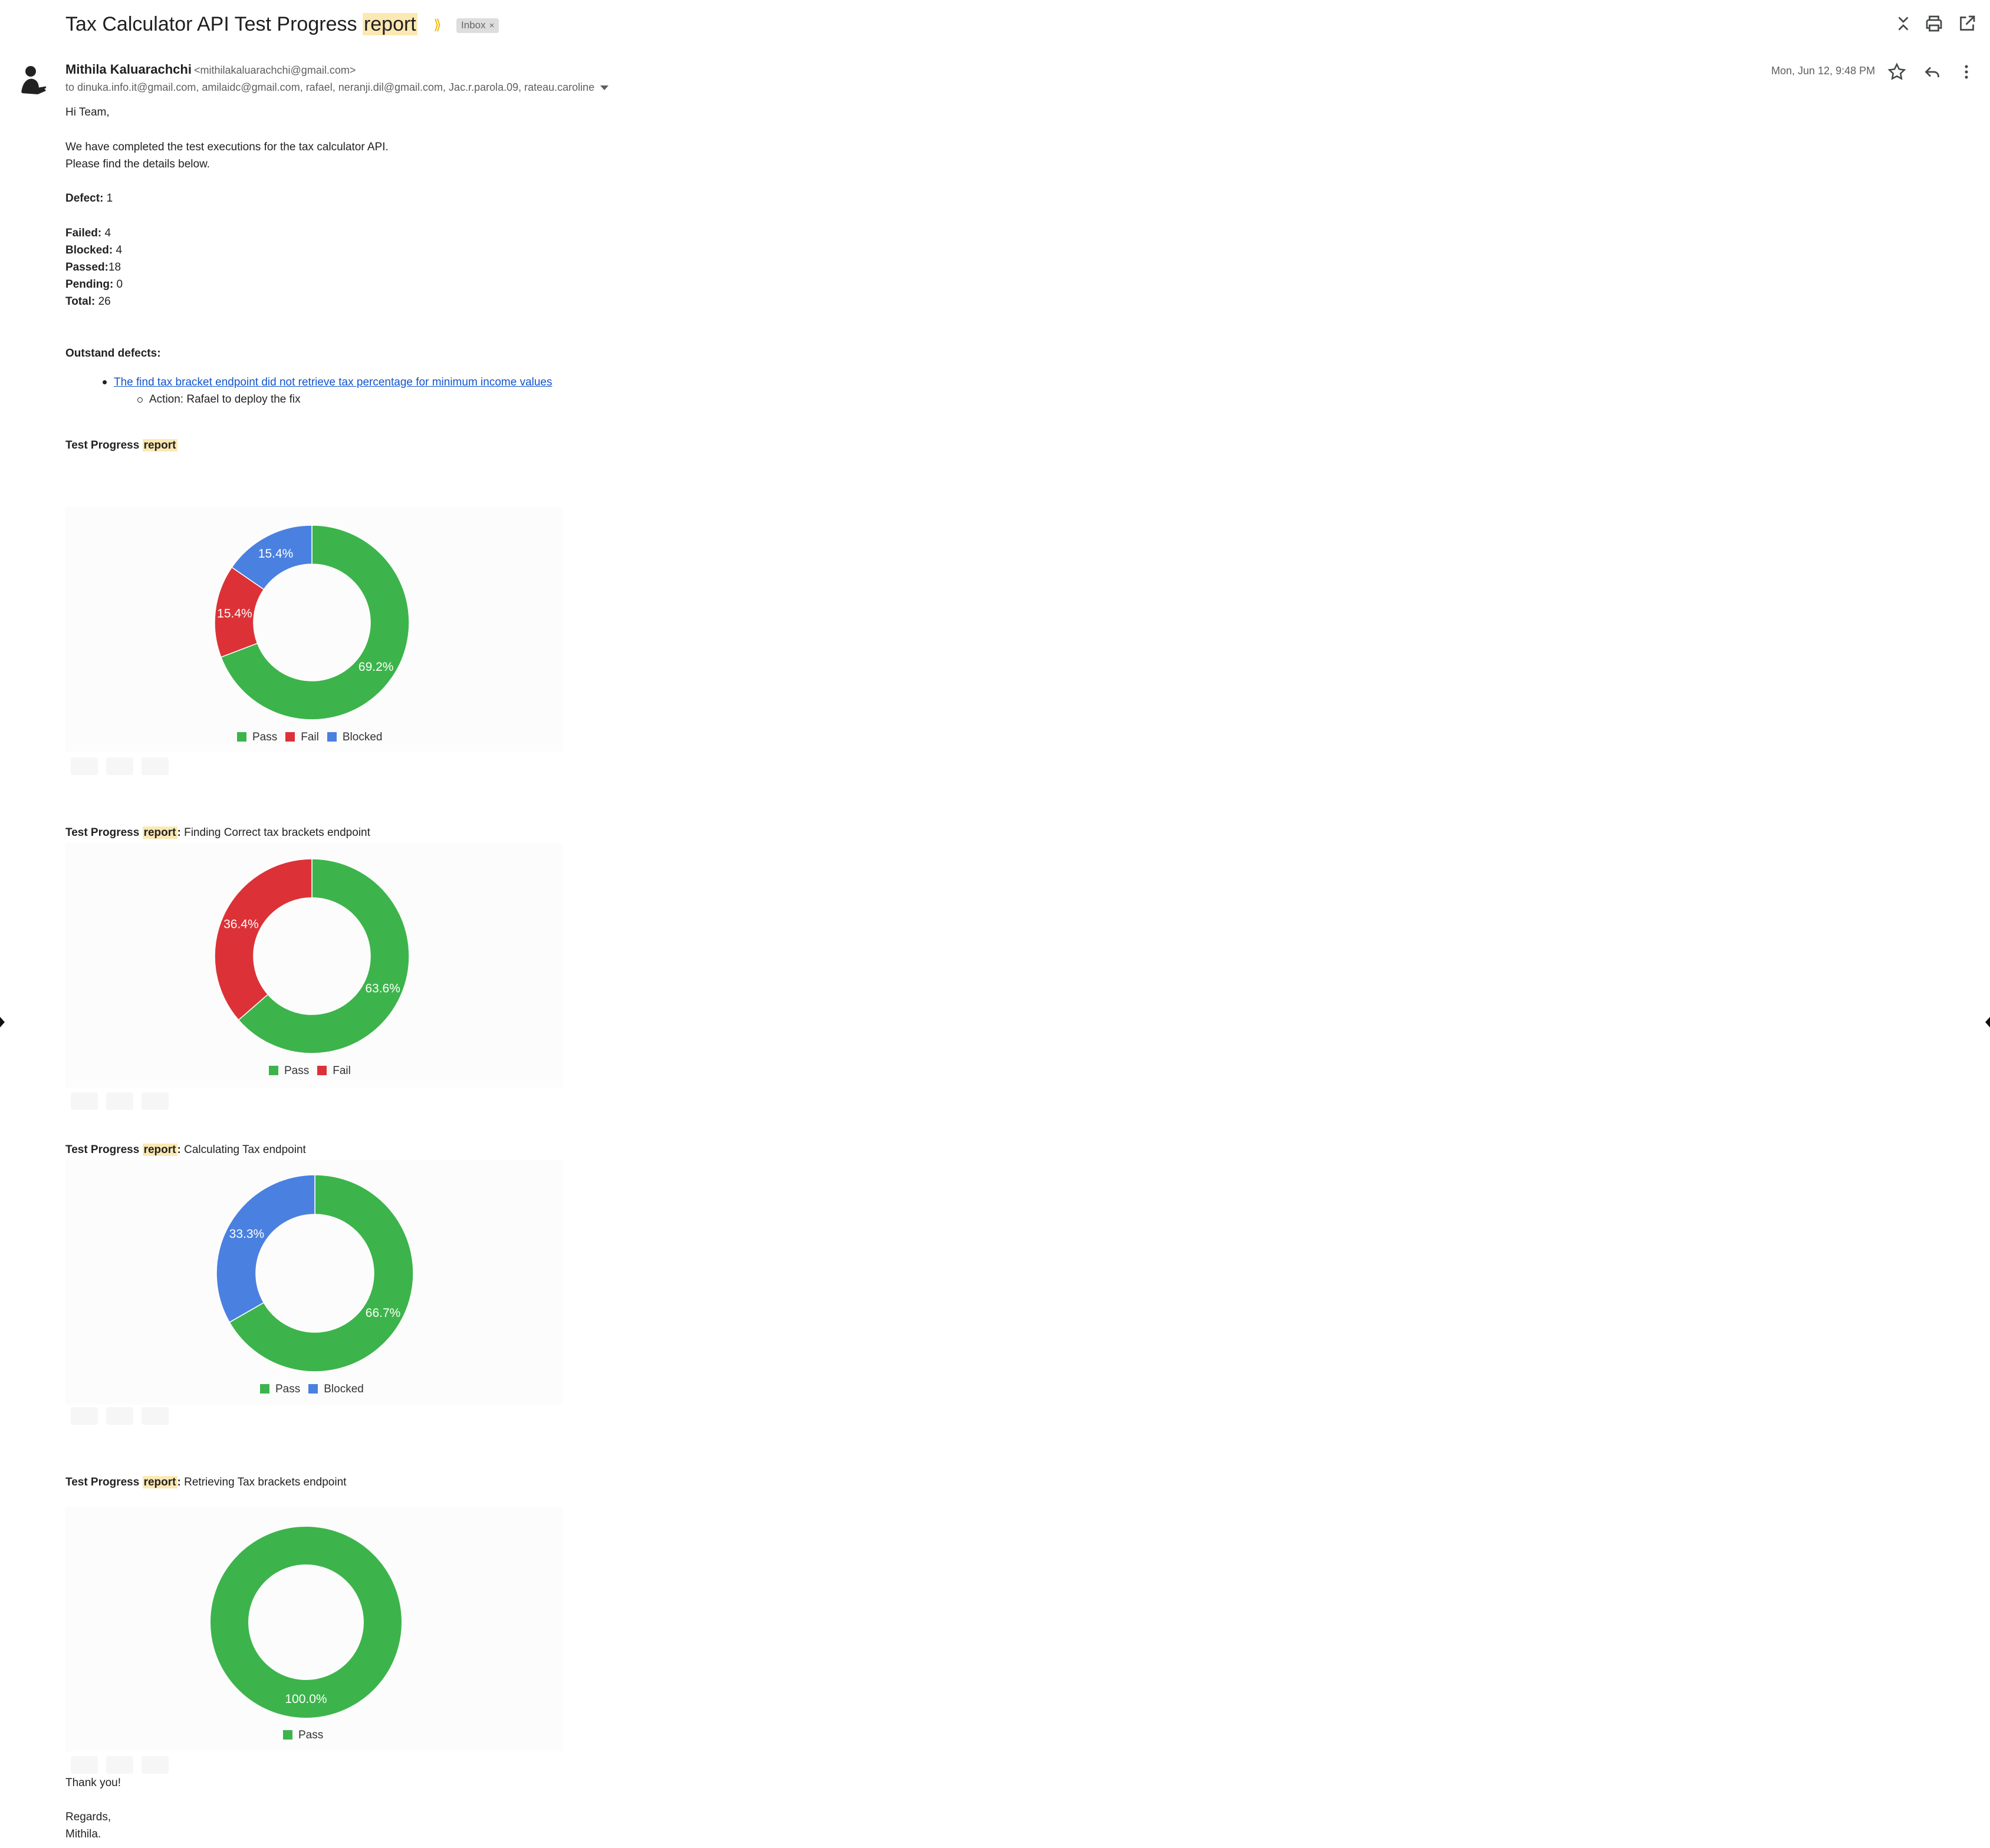 Image resolution: width=1990 pixels, height=1848 pixels. Describe the element at coordinates (241, 924) in the screenshot. I see `slice-data-label: 36.4%` at that location.